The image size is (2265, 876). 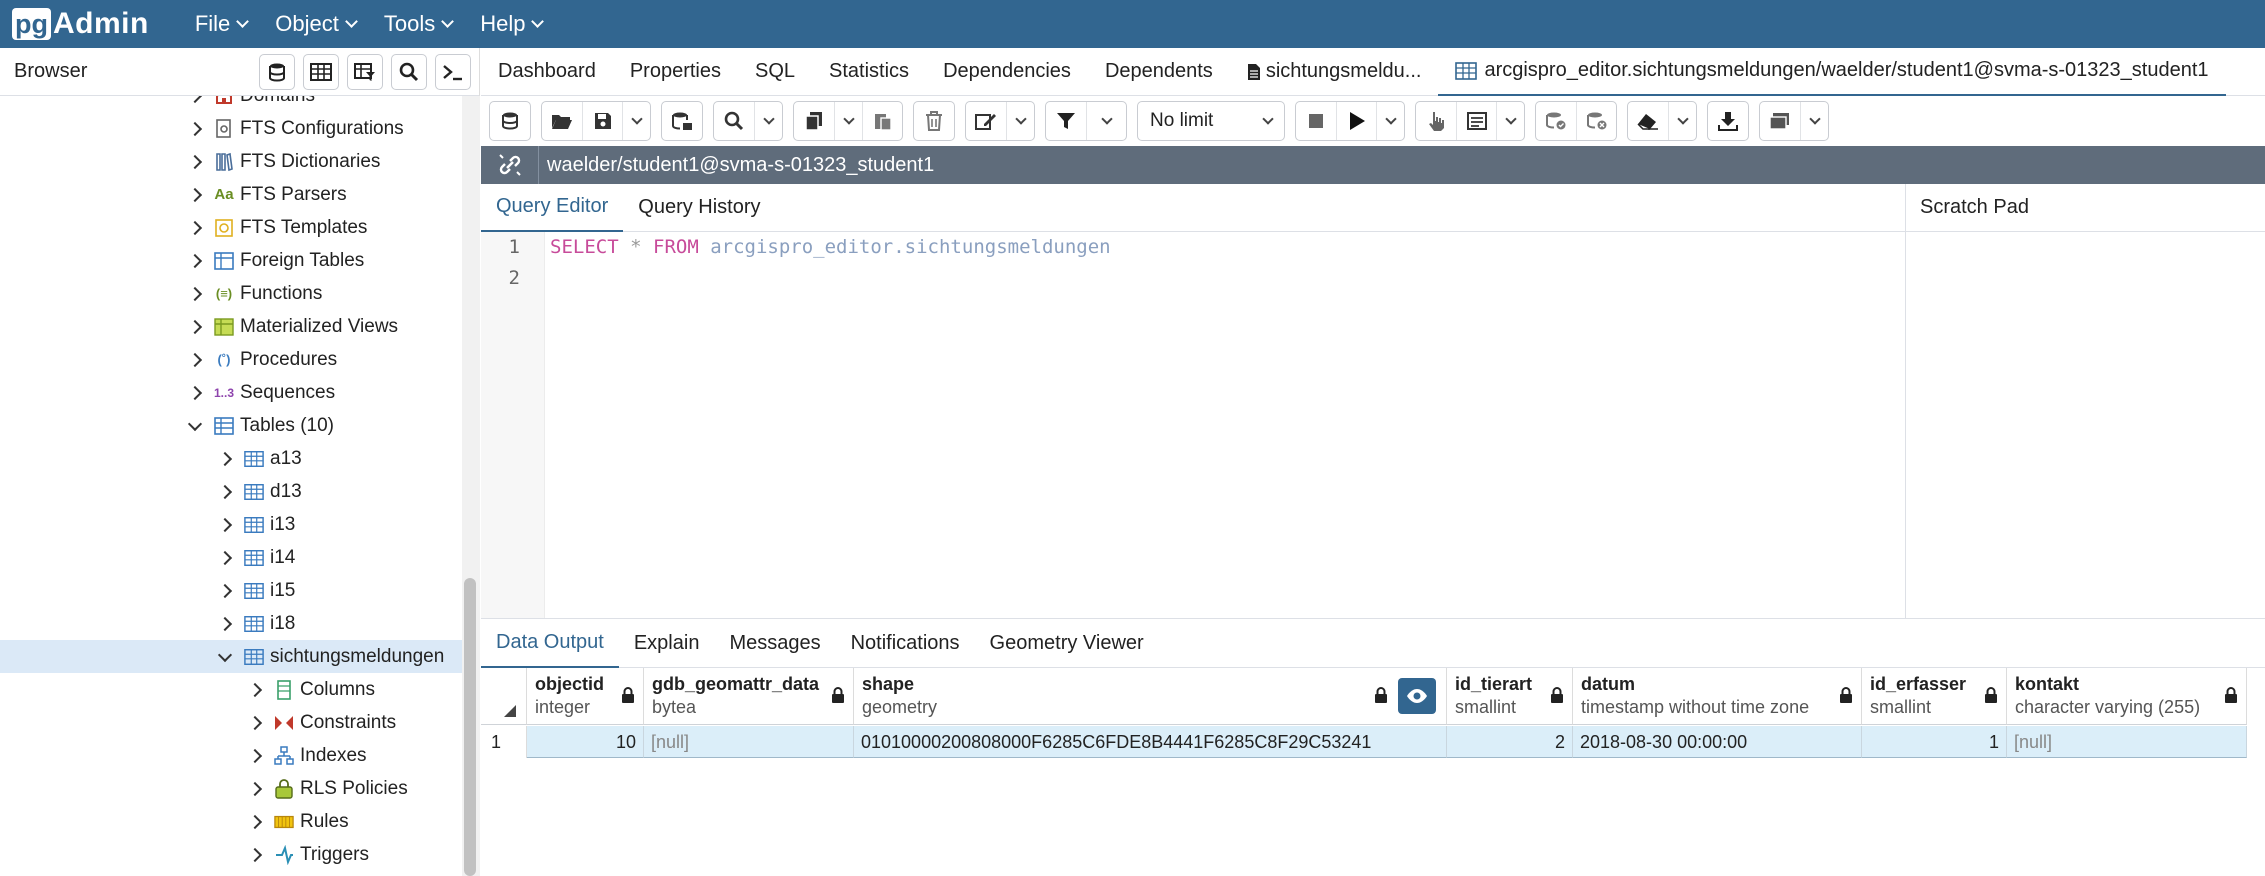 I want to click on tab-geometry-viewer: Geometry Viewer, so click(x=1067, y=643).